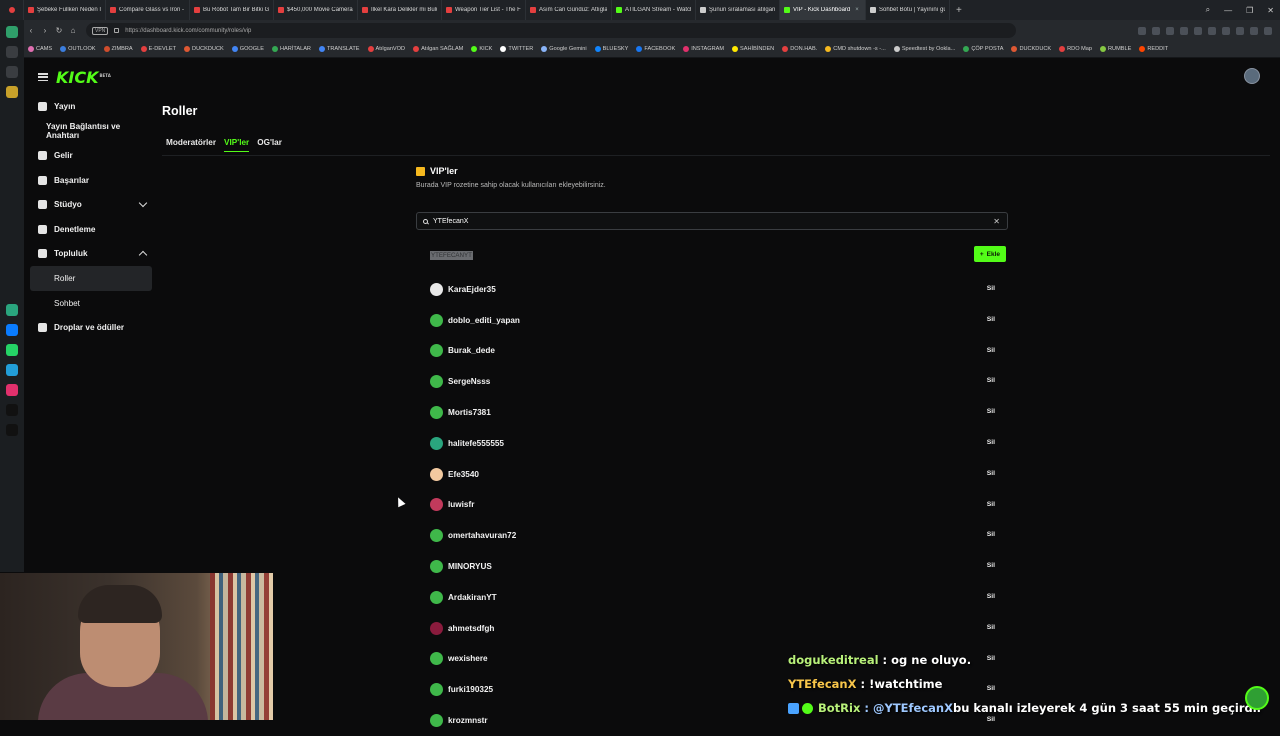  What do you see at coordinates (1257, 698) in the screenshot?
I see `chat-bubble-icon` at bounding box center [1257, 698].